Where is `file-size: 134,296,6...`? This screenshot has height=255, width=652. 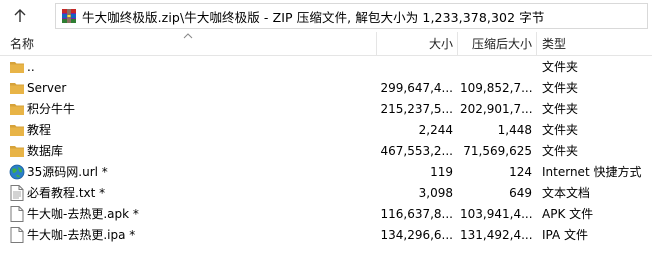
file-size: 134,296,6... is located at coordinates (416, 235).